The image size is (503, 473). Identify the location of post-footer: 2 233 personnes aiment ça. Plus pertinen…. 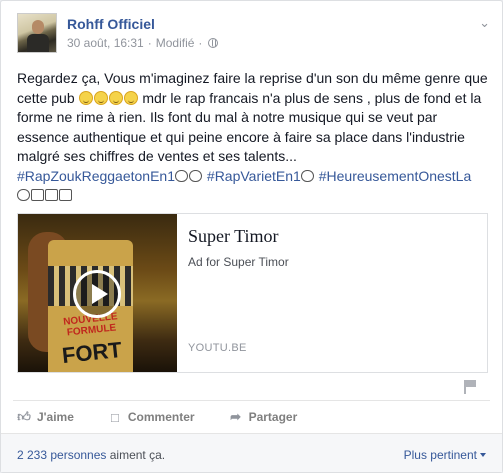
(251, 452).